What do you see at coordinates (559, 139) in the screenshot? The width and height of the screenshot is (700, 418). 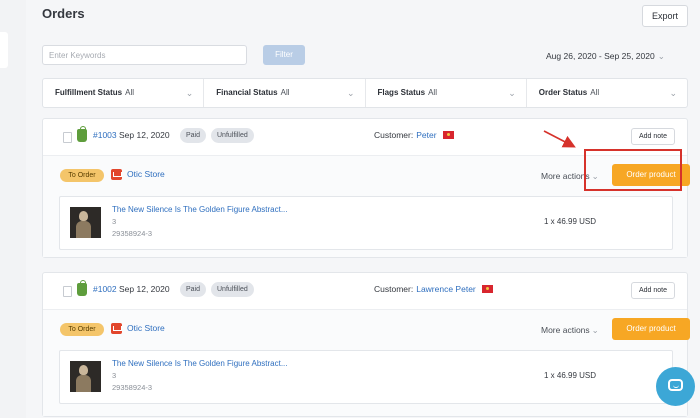 I see `annotation-arrow` at bounding box center [559, 139].